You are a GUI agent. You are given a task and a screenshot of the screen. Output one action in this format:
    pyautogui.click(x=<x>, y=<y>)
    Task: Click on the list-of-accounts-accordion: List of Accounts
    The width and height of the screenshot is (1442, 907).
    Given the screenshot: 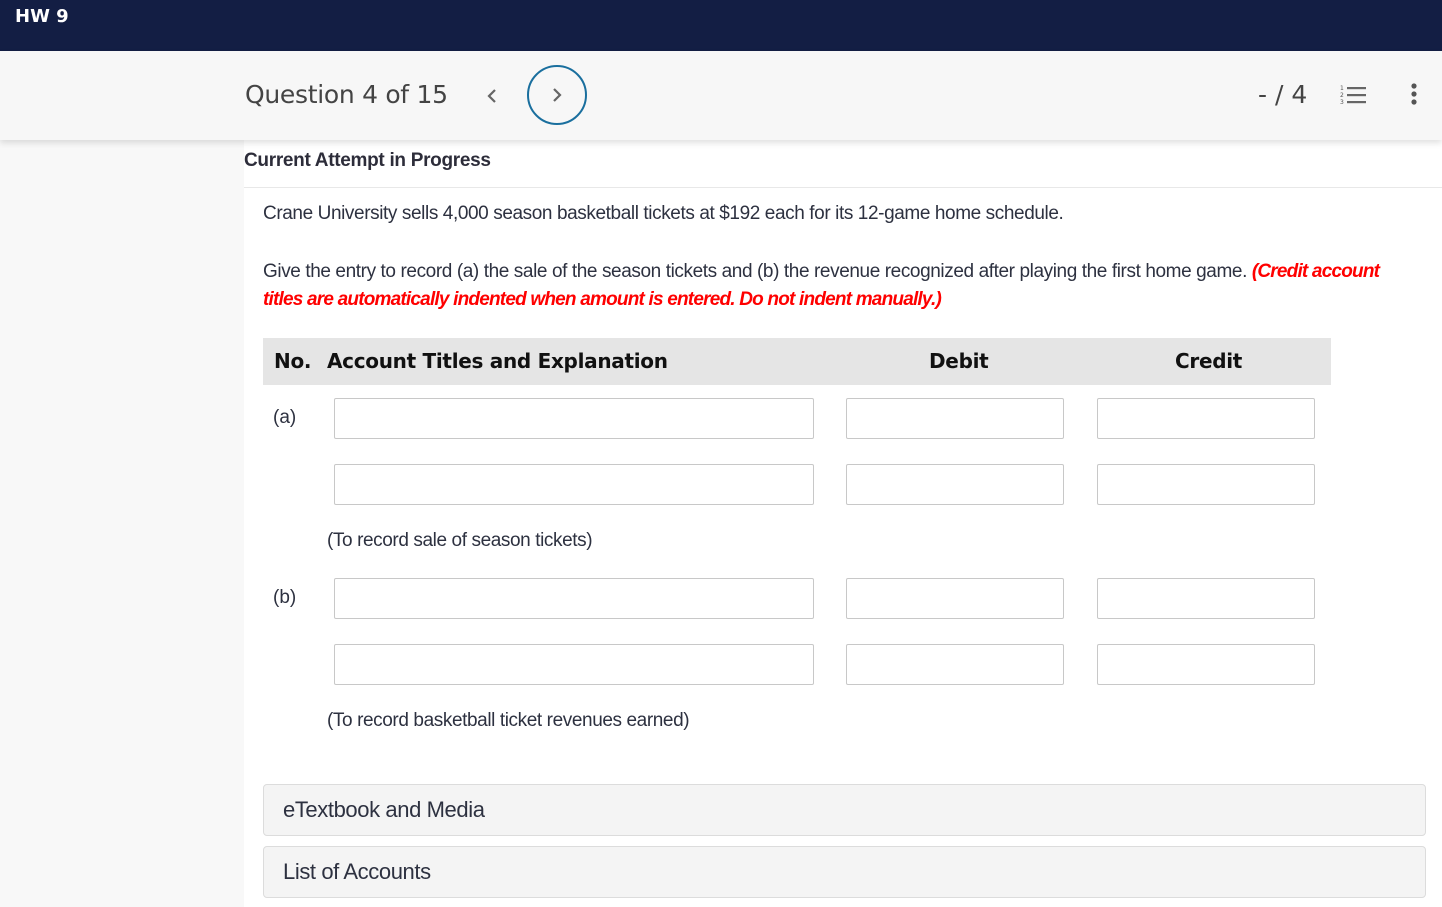 What is the action you would take?
    pyautogui.click(x=844, y=872)
    